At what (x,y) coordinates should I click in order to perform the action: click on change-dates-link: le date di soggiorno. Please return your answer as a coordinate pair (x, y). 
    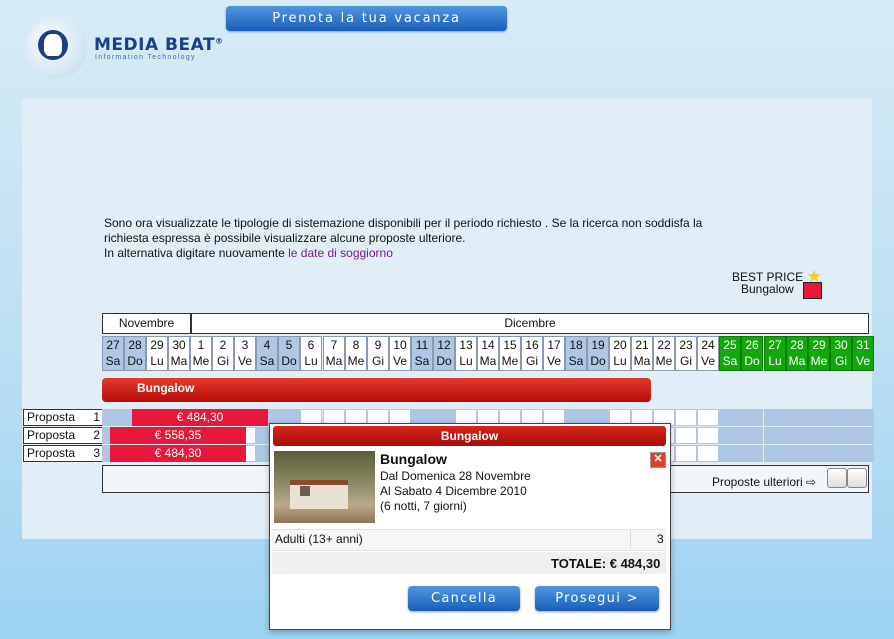
    Looking at the image, I should click on (340, 253).